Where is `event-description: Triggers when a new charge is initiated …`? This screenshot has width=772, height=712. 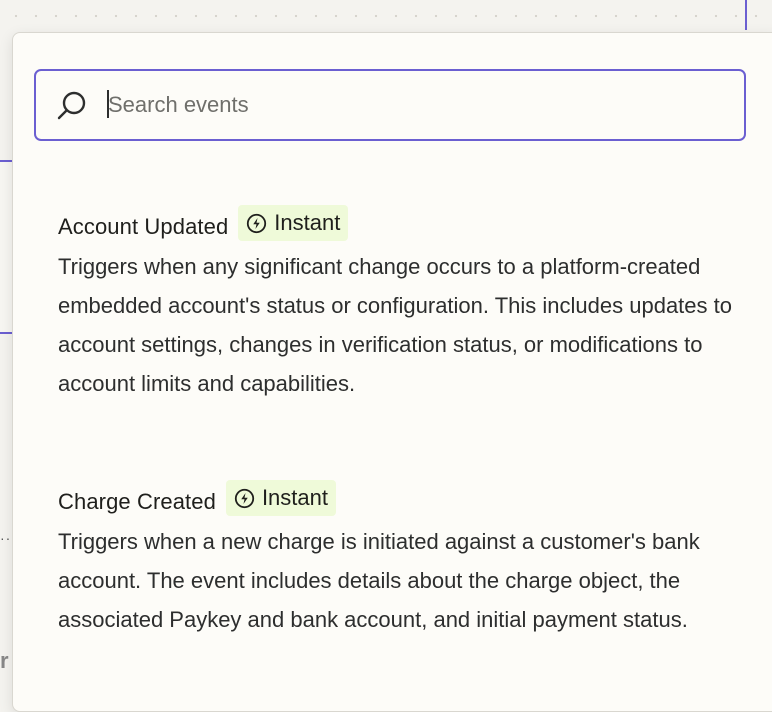 event-description: Triggers when a new charge is initiated … is located at coordinates (379, 580).